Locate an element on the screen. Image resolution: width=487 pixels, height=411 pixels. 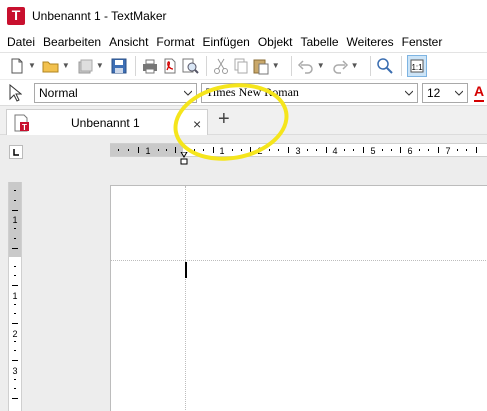
left-tab-stop-icon is located at coordinates (16, 152).